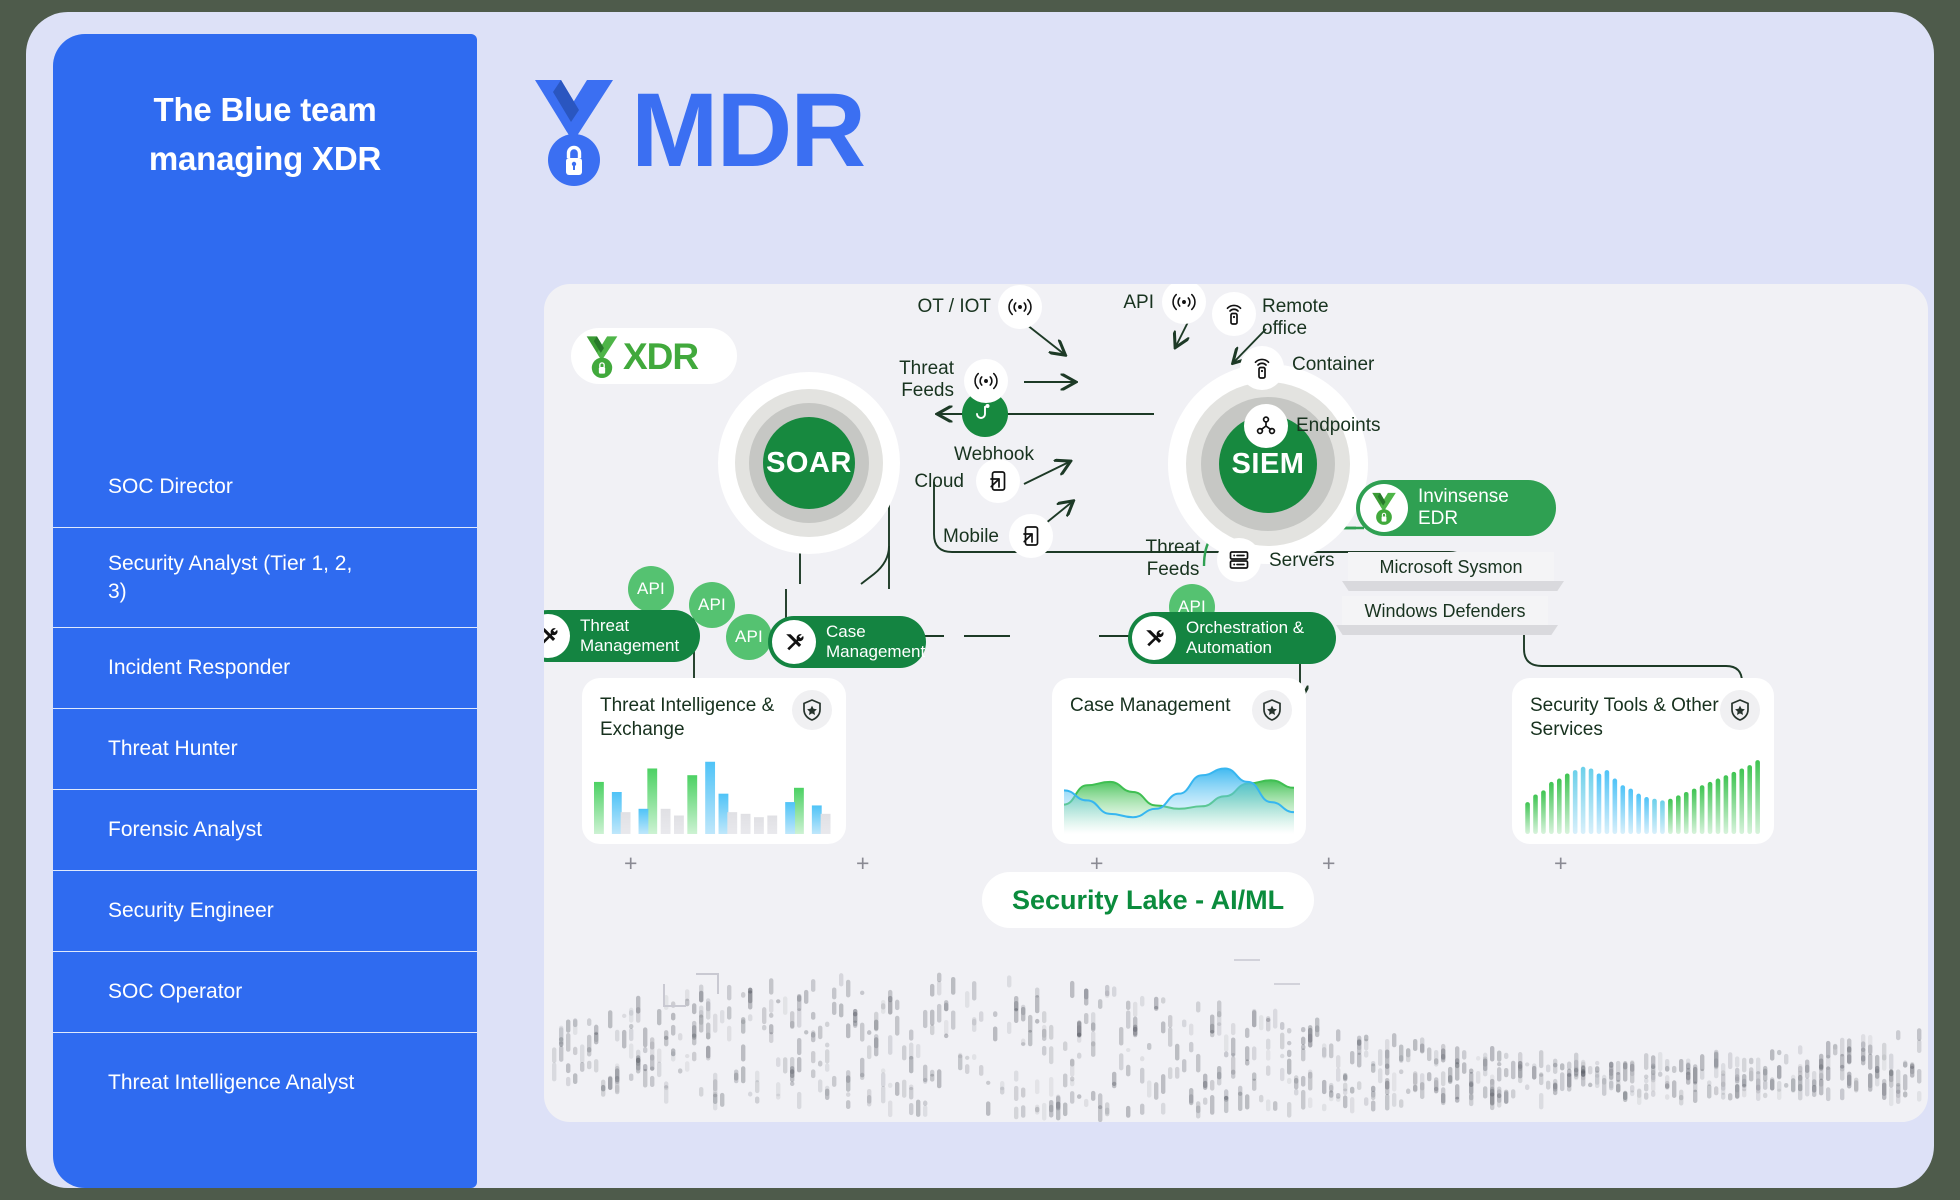 This screenshot has height=1200, width=1960. I want to click on source-label-remote-office: Remote office, so click(1295, 318).